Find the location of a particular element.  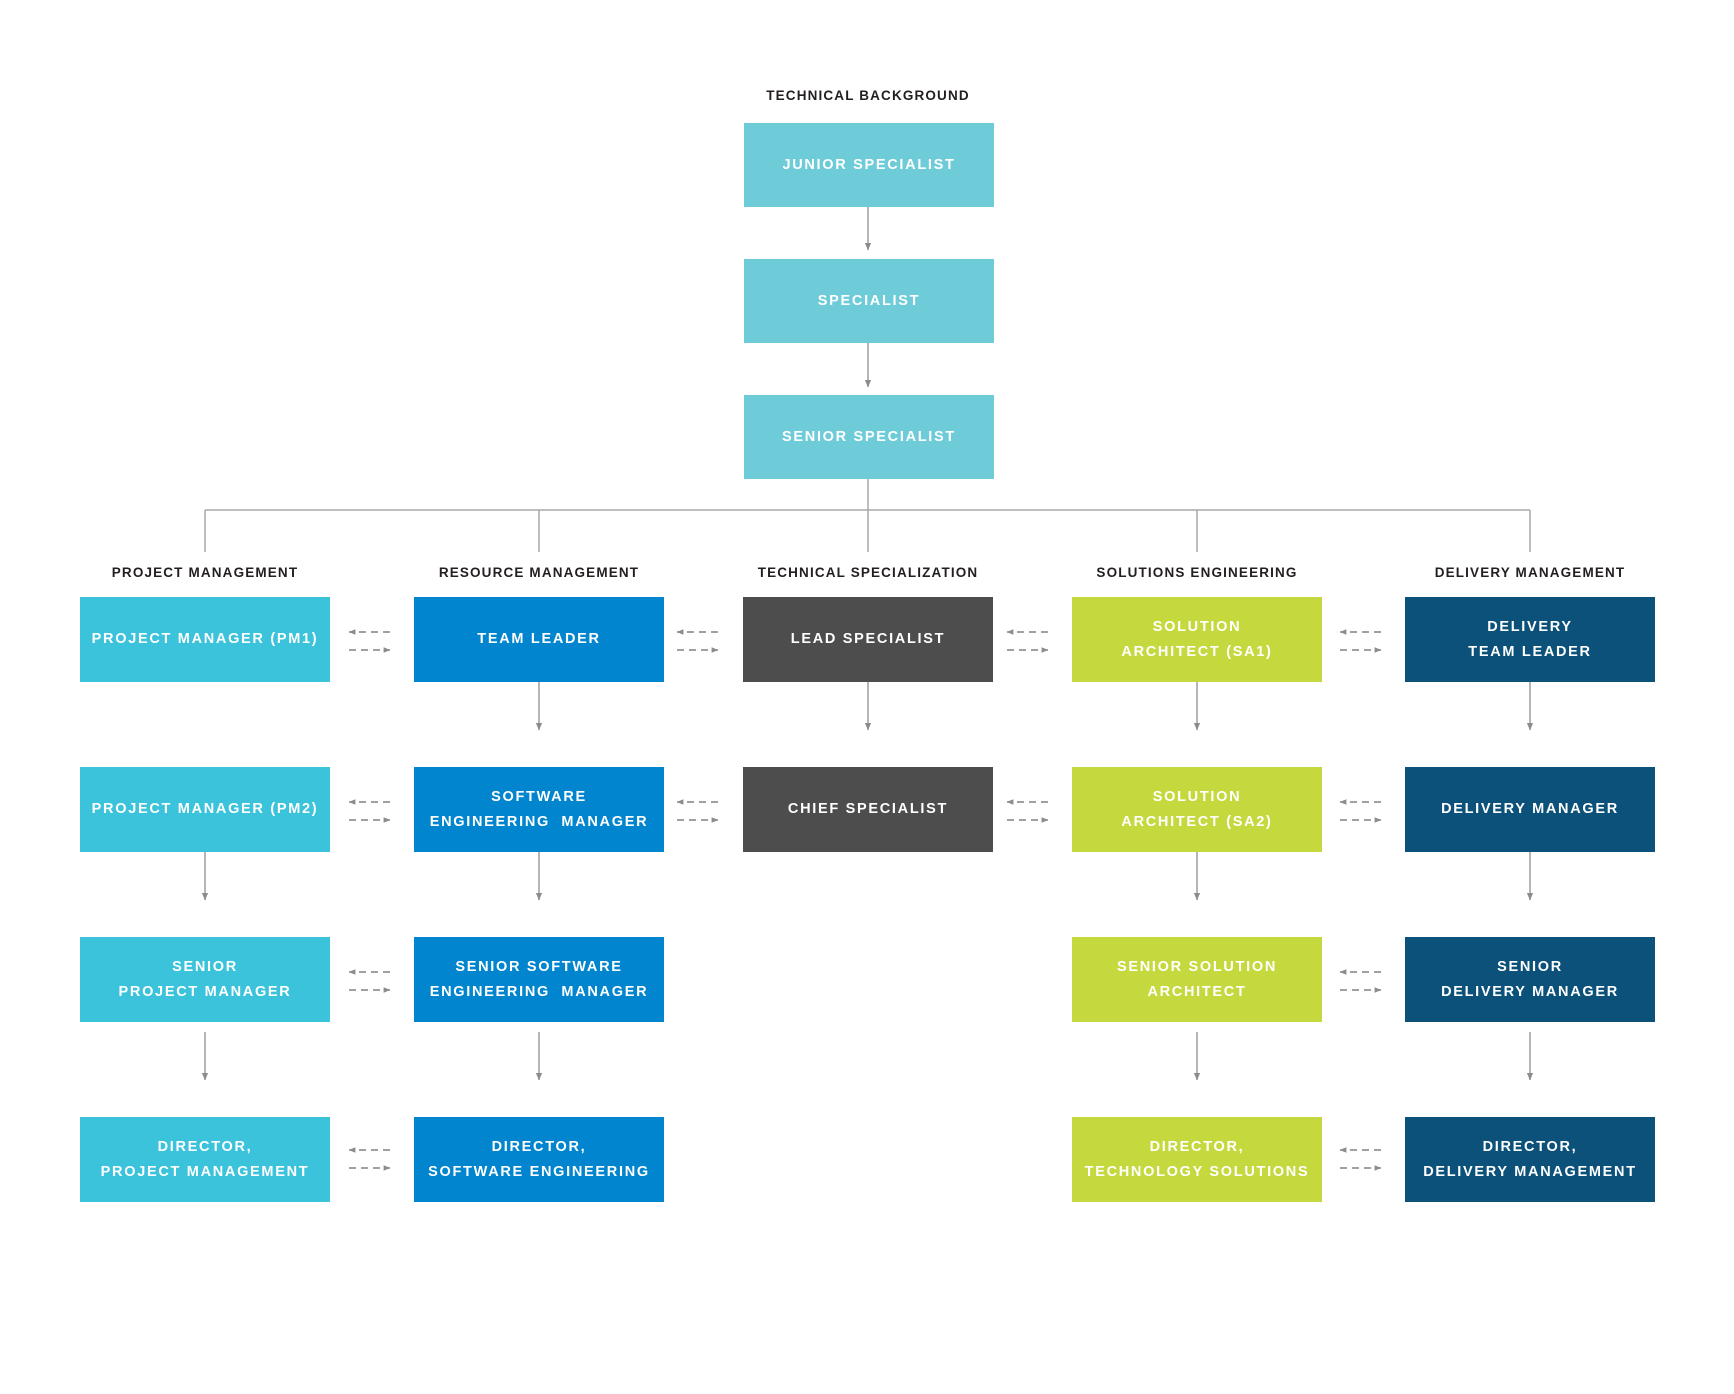

box-lead-specialist: LEAD SPECIALIST is located at coordinates (868, 639).